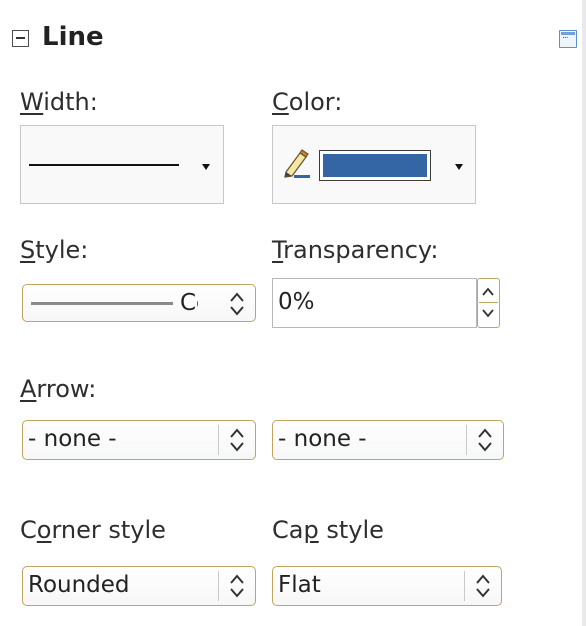  Describe the element at coordinates (72, 439) in the screenshot. I see `arrow-start-value: - none -` at that location.